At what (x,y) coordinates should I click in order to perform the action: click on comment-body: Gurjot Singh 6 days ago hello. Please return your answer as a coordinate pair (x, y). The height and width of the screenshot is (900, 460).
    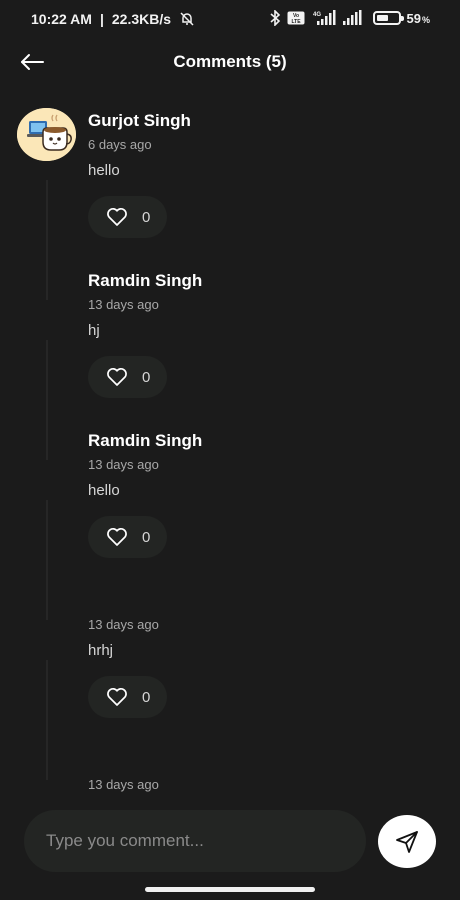
    Looking at the image, I should click on (139, 145).